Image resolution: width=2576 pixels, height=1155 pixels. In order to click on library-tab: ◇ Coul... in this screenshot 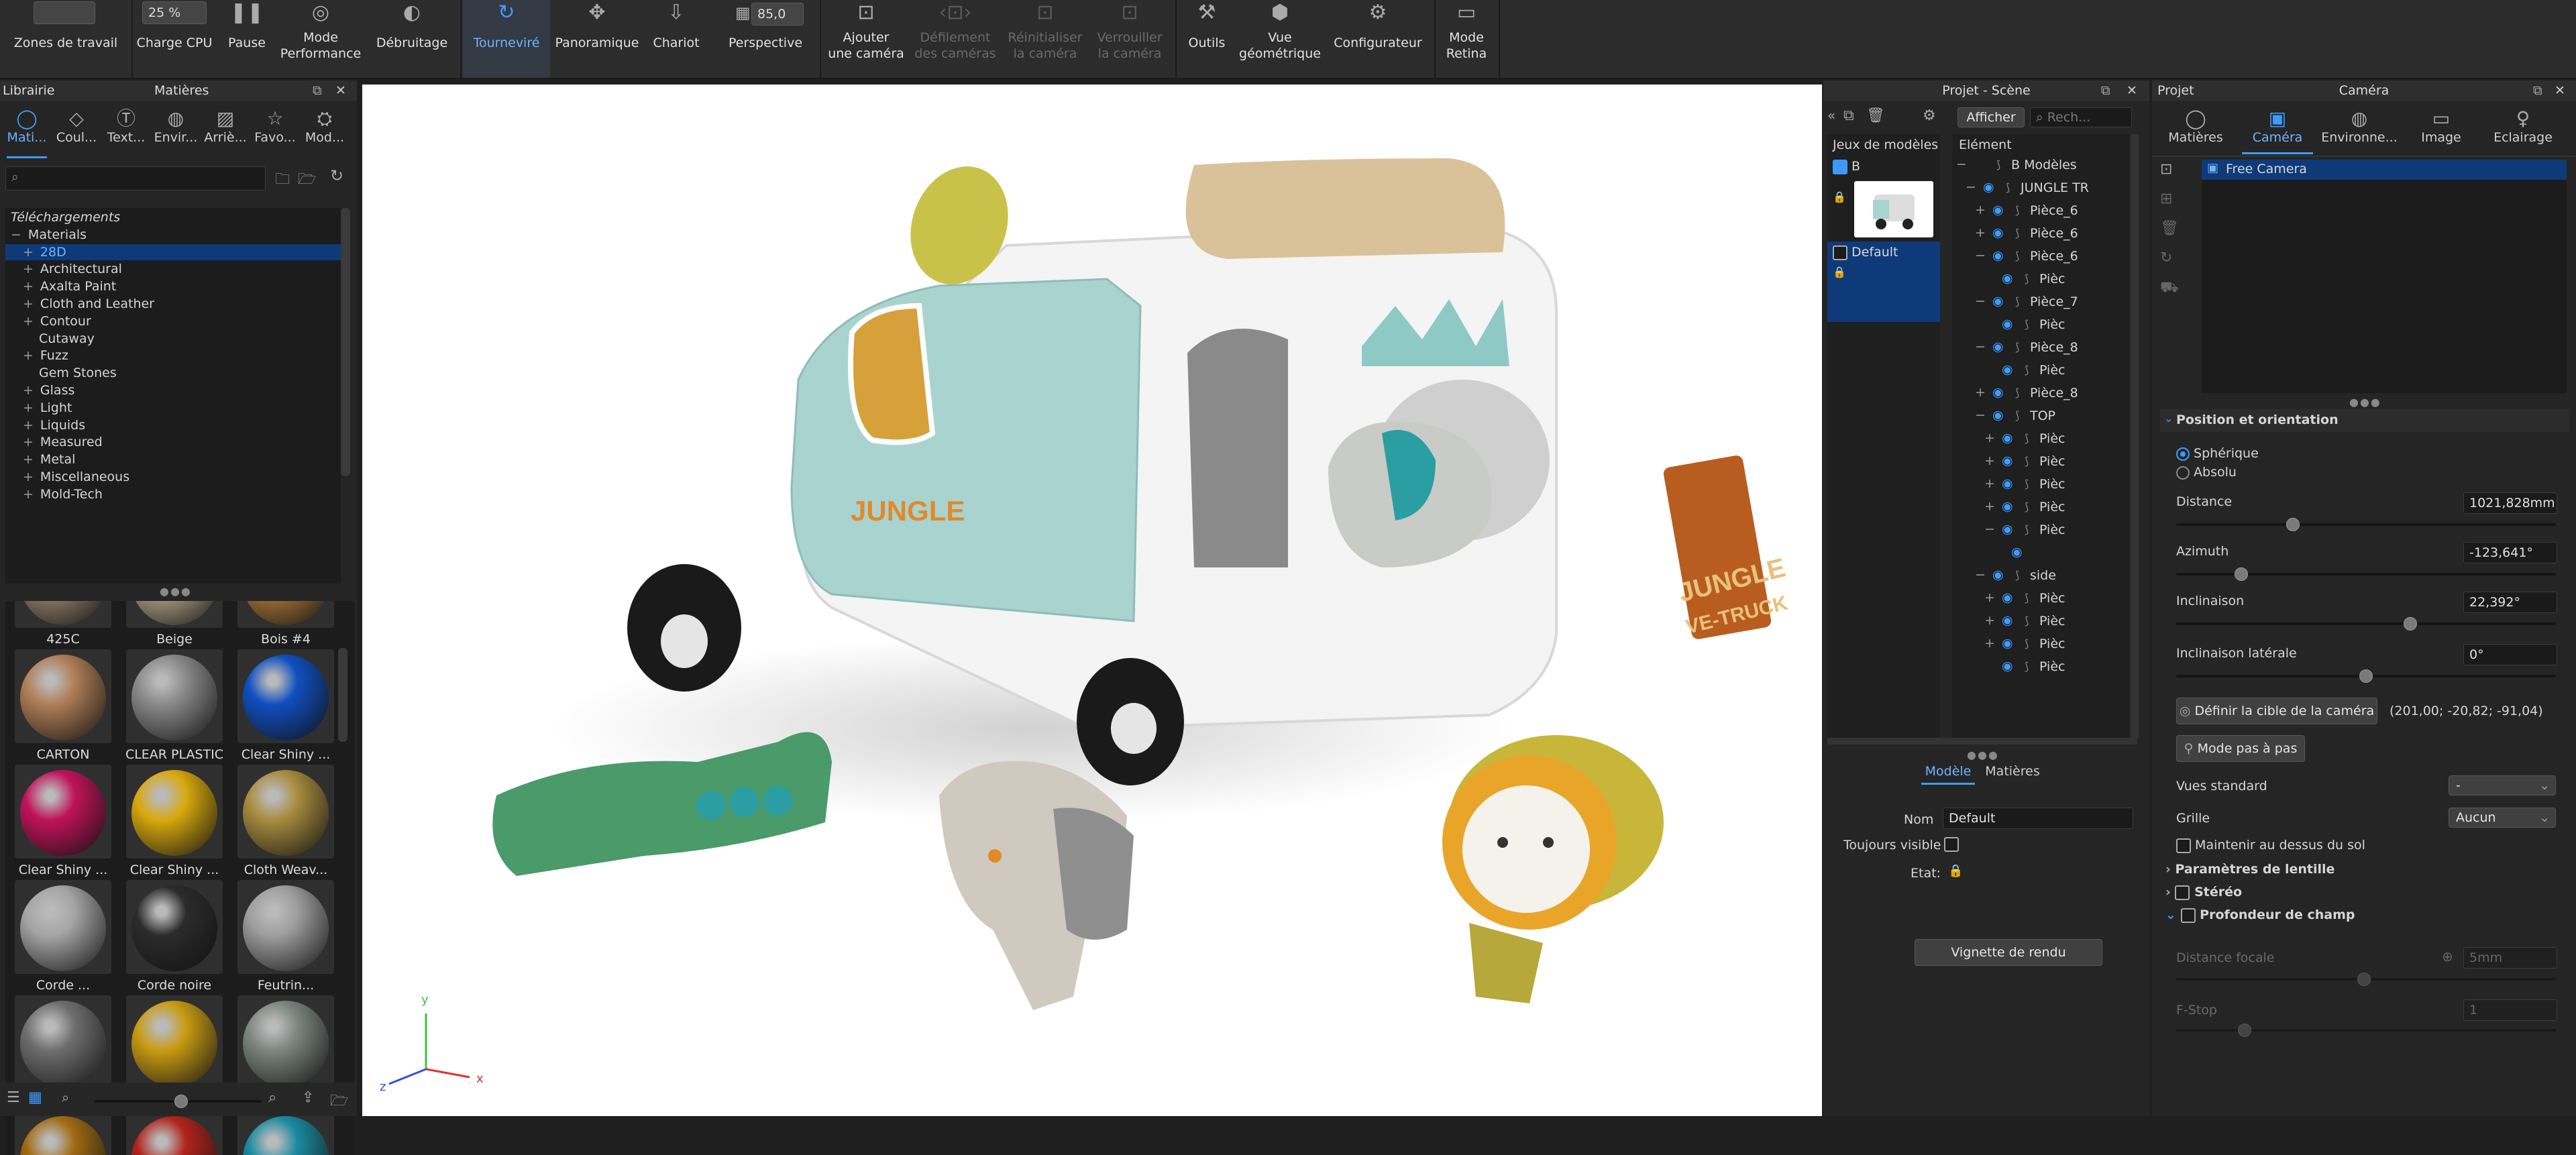, I will do `click(76, 130)`.